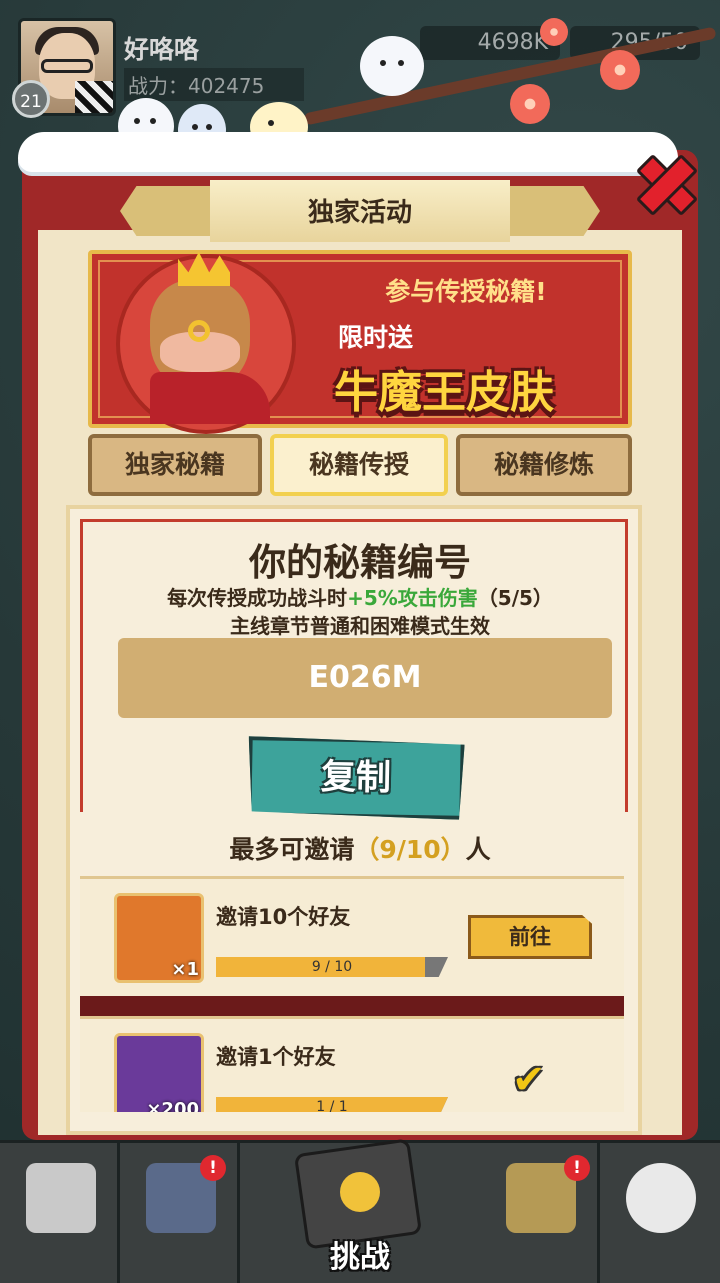 The height and width of the screenshot is (1283, 720). I want to click on tab-exclusive-secret: 独家秘籍, so click(175, 465).